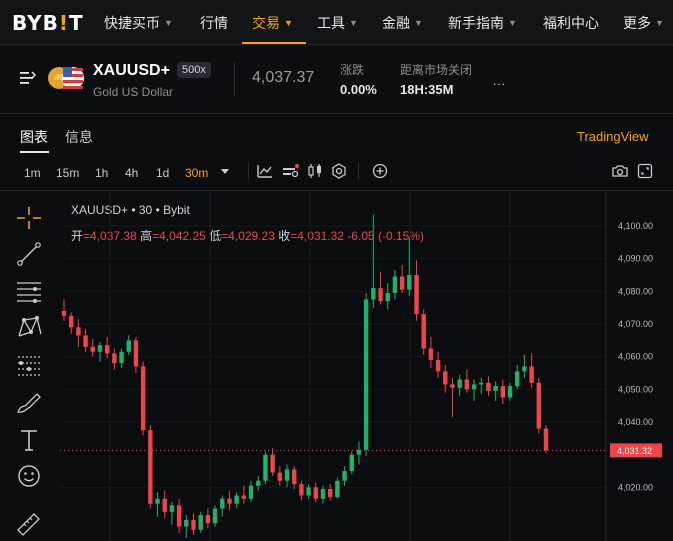 Image resolution: width=673 pixels, height=541 pixels. Describe the element at coordinates (336, 113) in the screenshot. I see `ticker-divider` at that location.